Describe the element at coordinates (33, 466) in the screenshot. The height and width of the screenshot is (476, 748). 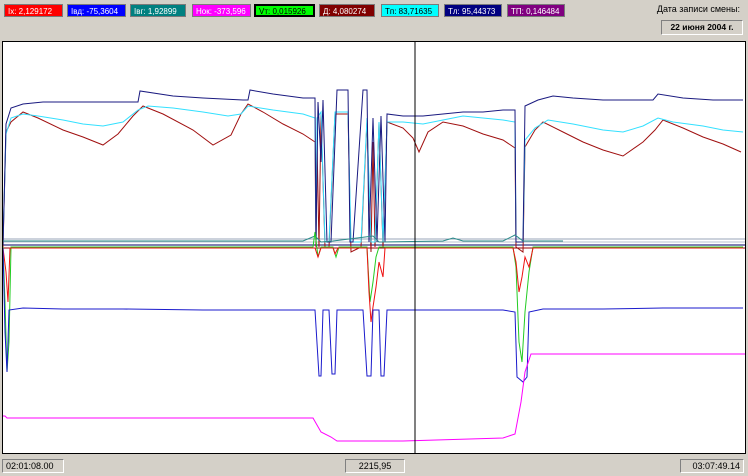
I see `start-time-field: 02:01:08.00` at that location.